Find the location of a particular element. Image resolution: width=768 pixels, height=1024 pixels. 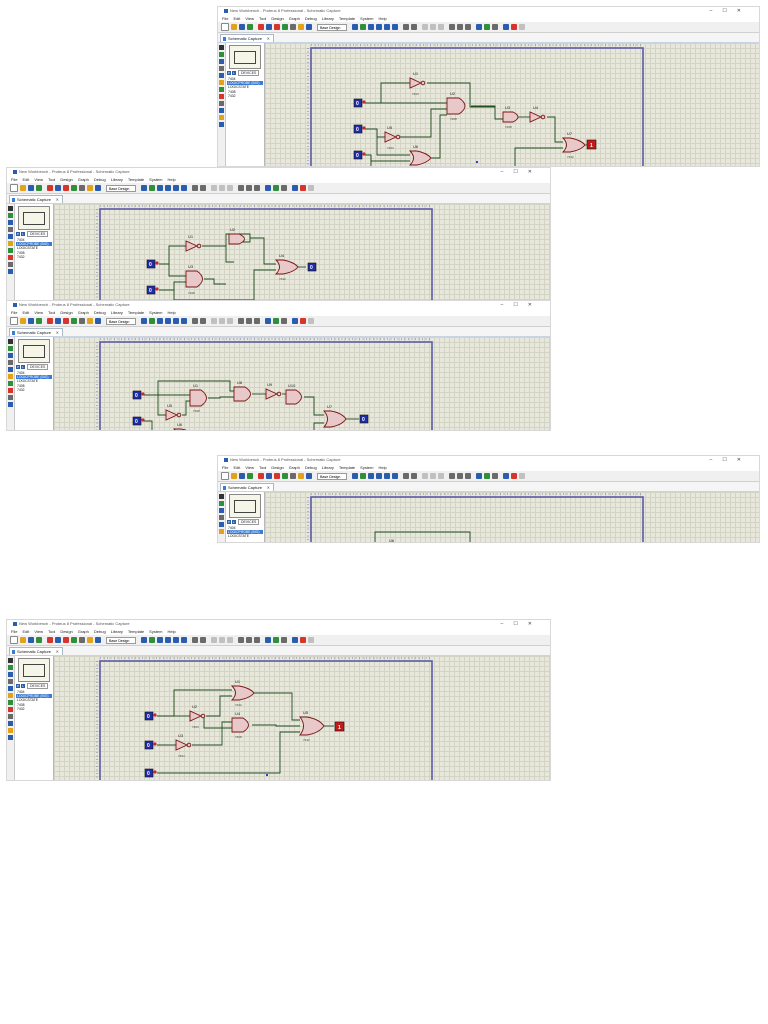

menu-view: View is located at coordinates (38, 312).